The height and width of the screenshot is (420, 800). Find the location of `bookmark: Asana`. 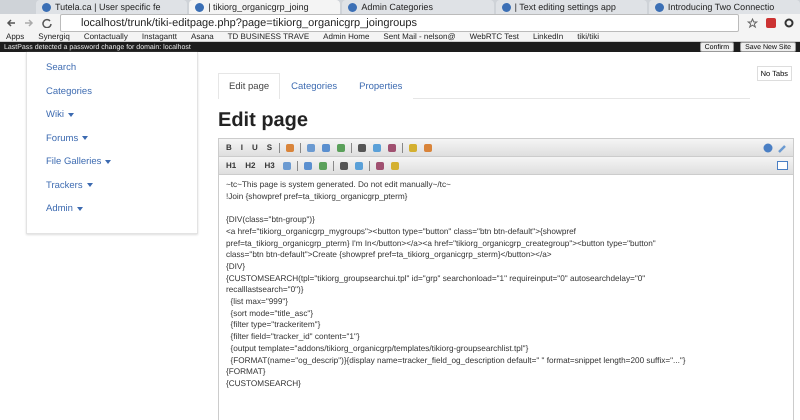

bookmark: Asana is located at coordinates (202, 36).